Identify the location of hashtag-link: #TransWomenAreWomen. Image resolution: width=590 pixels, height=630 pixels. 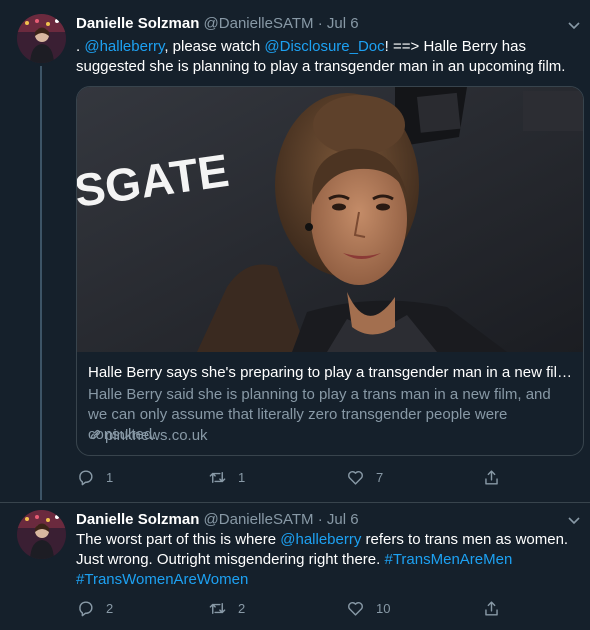
(162, 579).